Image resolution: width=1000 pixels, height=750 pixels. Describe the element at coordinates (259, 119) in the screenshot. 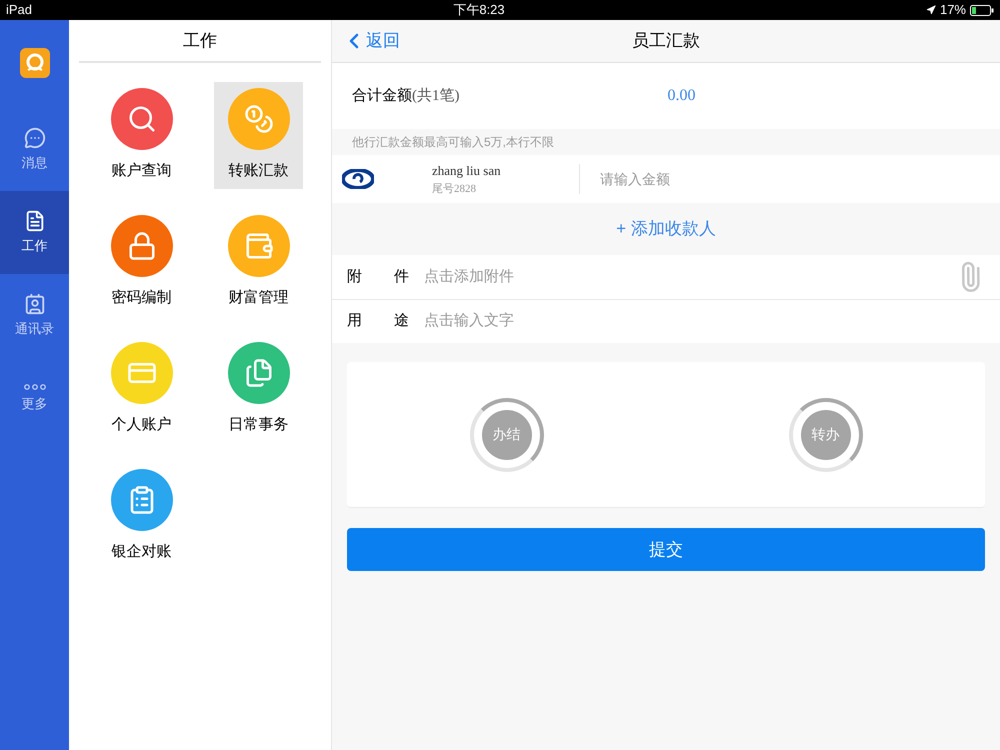

I see `coins-icon` at that location.